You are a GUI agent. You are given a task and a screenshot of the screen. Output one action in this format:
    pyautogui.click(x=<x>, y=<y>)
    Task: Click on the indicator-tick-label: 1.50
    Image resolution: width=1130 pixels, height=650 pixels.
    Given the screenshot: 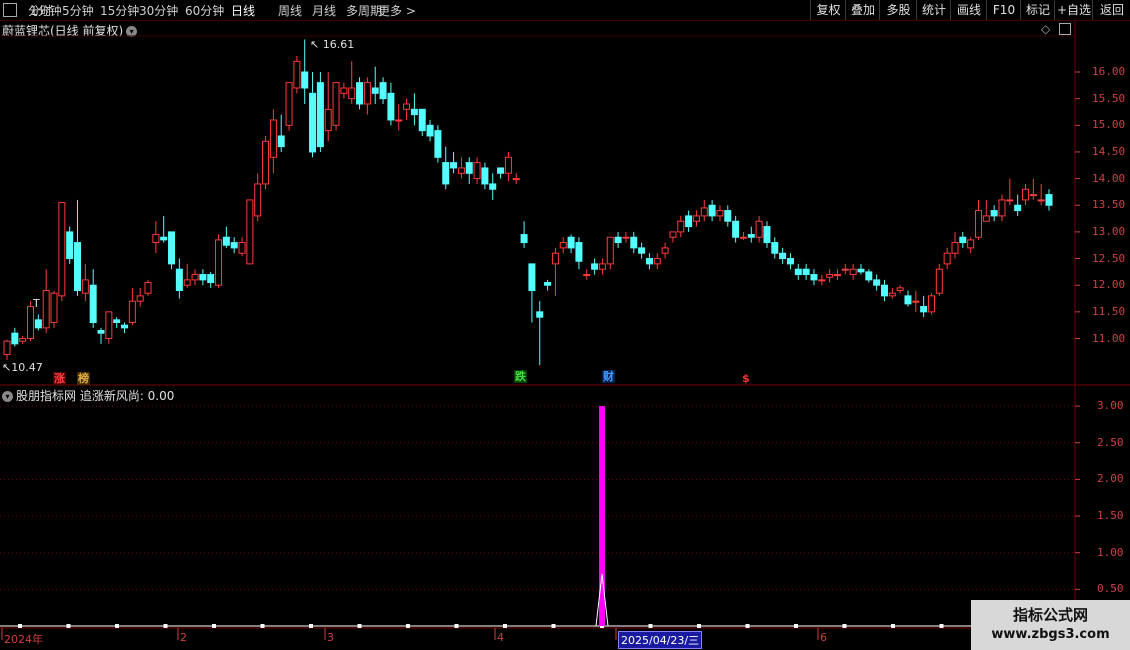 What is the action you would take?
    pyautogui.click(x=1110, y=516)
    